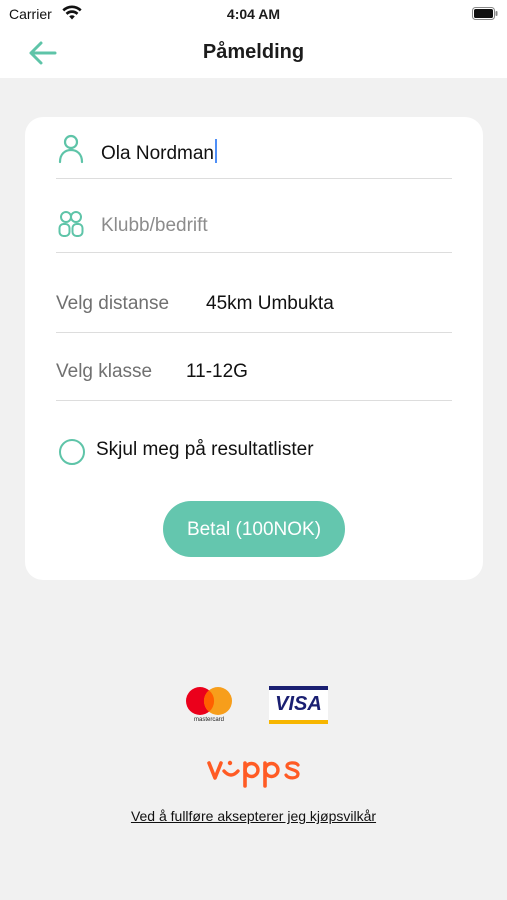  Describe the element at coordinates (217, 372) in the screenshot. I see `class-value: 11-12G` at that location.